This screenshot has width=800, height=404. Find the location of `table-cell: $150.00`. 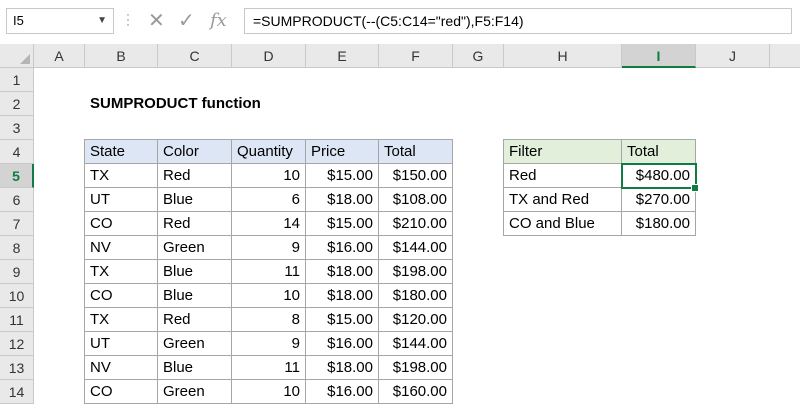

table-cell: $150.00 is located at coordinates (415, 175).